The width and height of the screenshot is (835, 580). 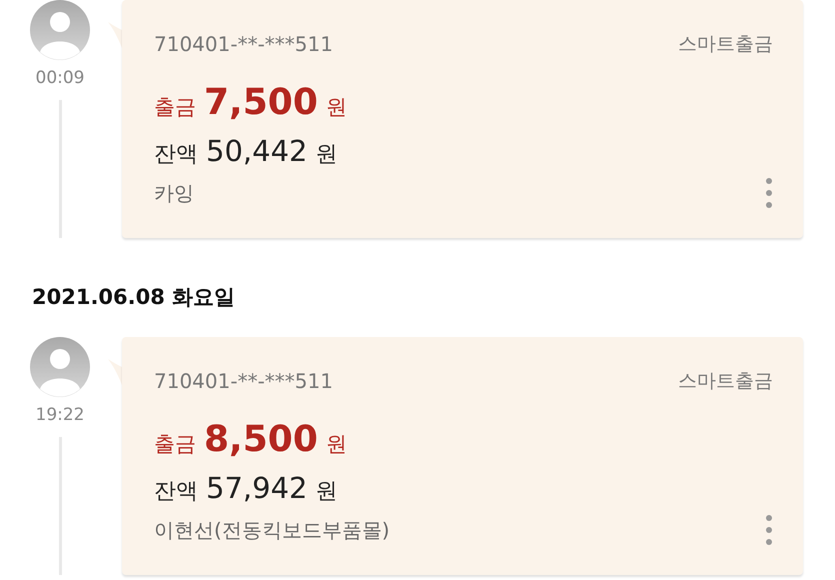 What do you see at coordinates (261, 103) in the screenshot?
I see `transaction-amount: 7,500` at bounding box center [261, 103].